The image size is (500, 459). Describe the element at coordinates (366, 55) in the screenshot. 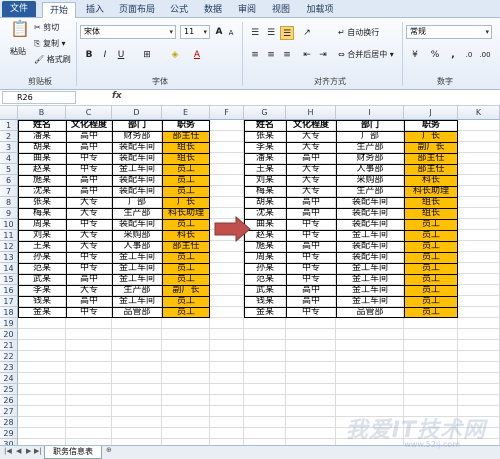

I see `merge-center-button: ⇔ 合并后居中 ▾` at that location.